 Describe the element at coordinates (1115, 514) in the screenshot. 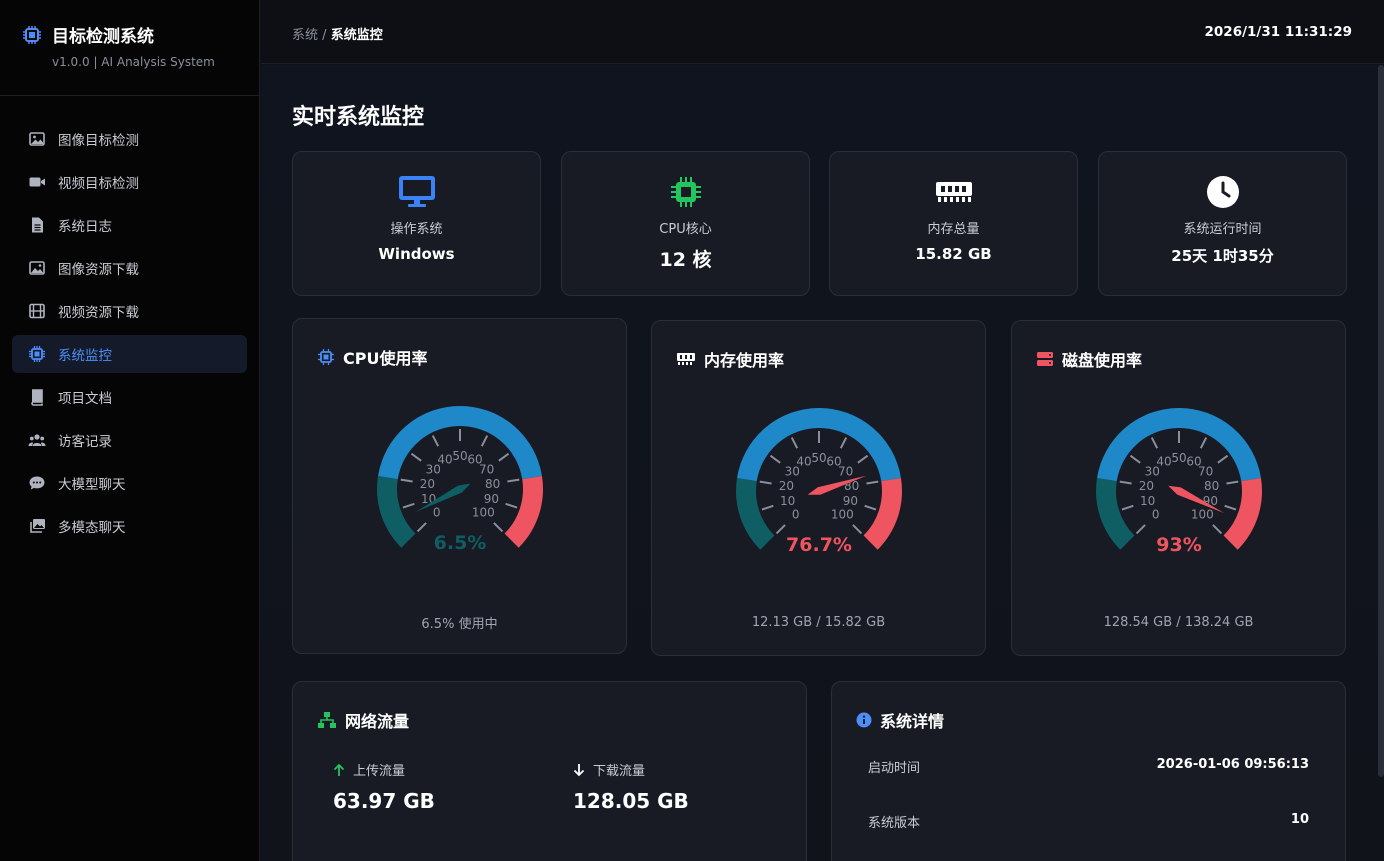

I see `gauge-band-low` at that location.